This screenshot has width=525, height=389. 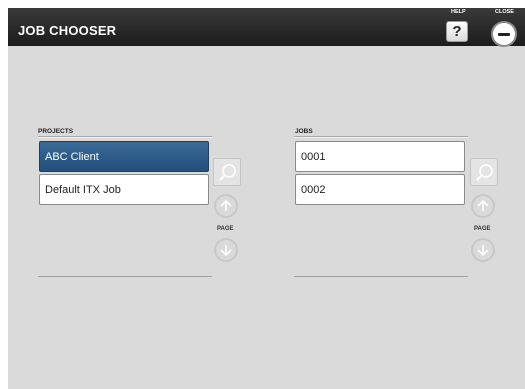 I want to click on jobs-group-bottom-line, so click(x=381, y=276).